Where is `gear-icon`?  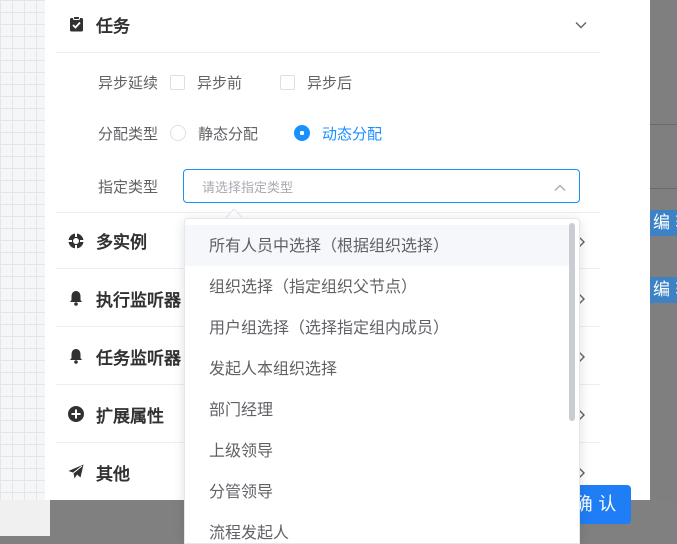 gear-icon is located at coordinates (76, 240).